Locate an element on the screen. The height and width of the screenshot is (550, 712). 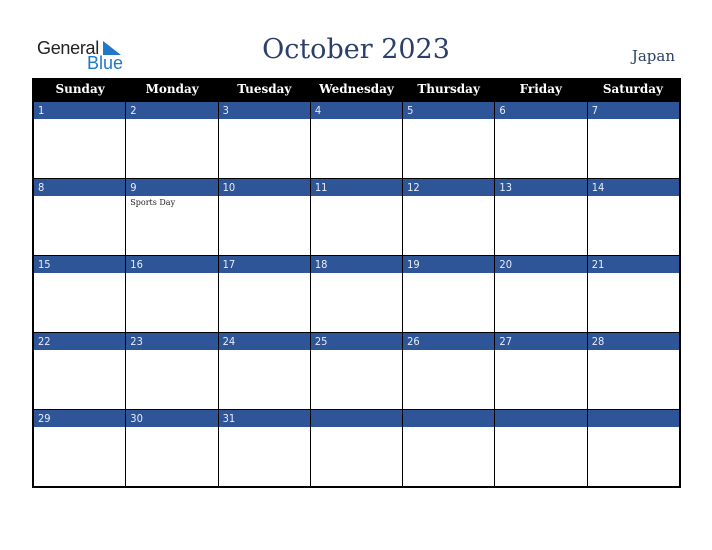
day-number: 7 is located at coordinates (633, 110).